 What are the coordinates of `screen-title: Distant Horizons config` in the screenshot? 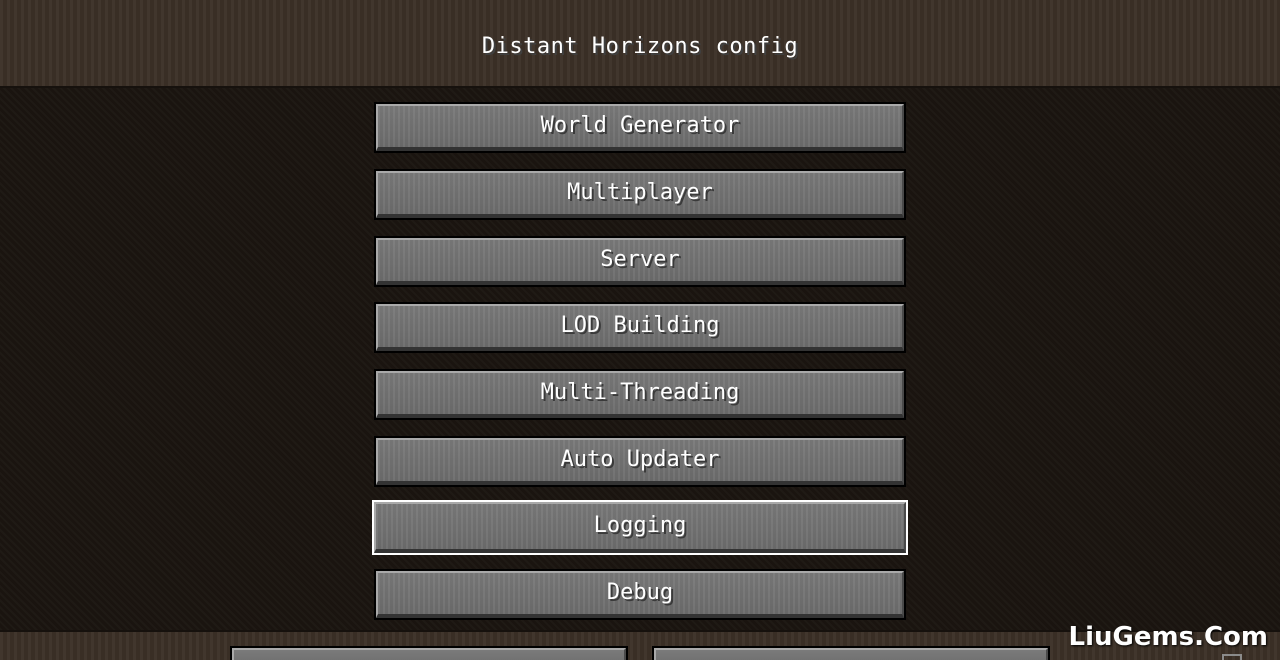 It's located at (640, 46).